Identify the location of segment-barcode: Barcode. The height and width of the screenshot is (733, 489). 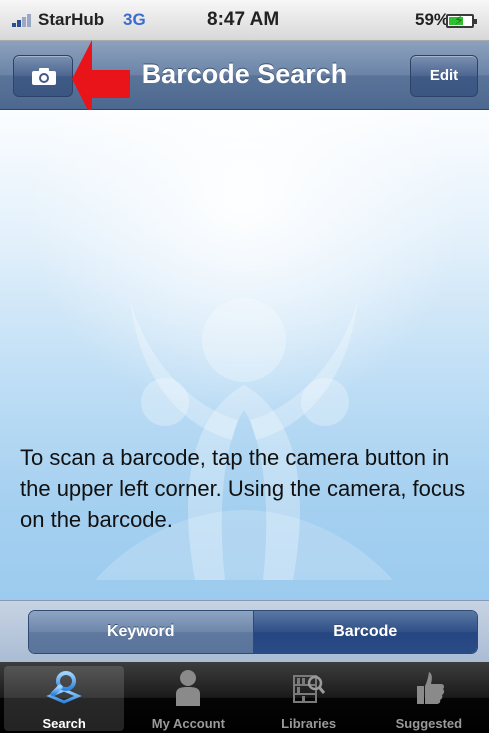
(365, 632).